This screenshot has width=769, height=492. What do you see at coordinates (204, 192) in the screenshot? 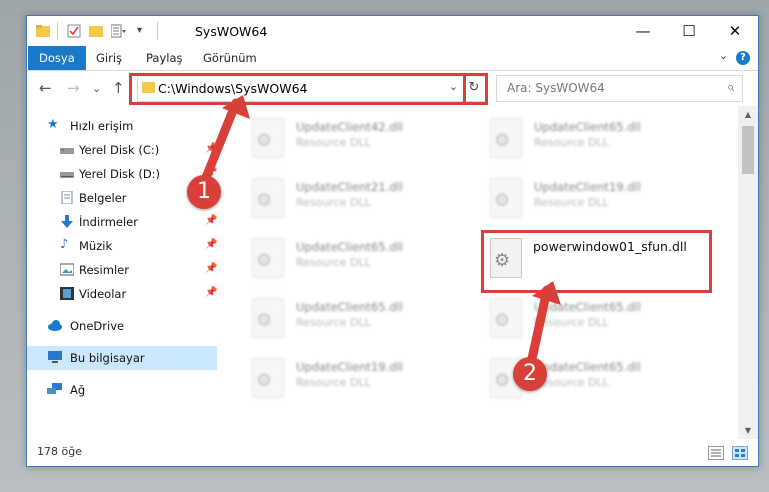
I see `step-1-badge: 1` at bounding box center [204, 192].